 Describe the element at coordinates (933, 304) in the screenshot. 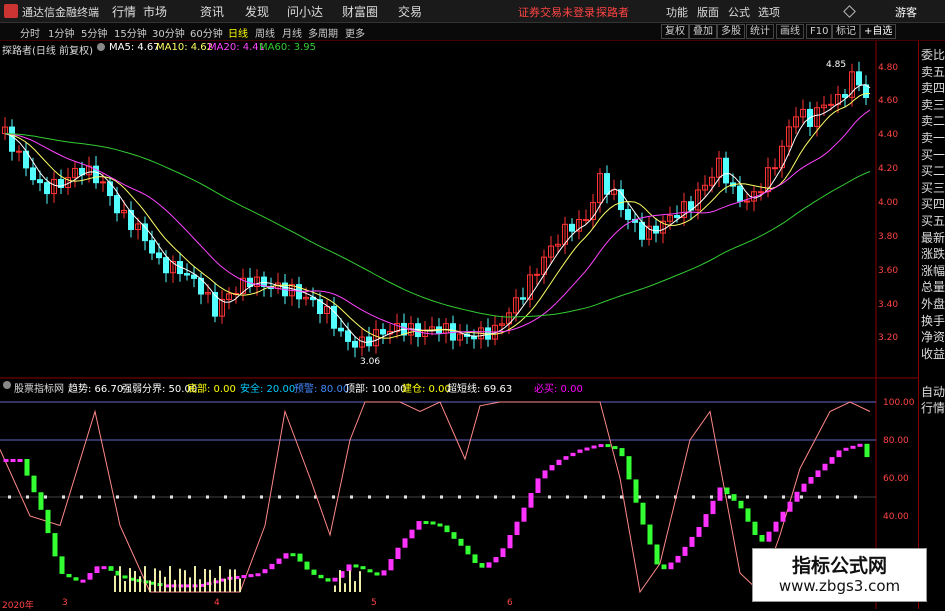

I see `quote-field-label: 外盘` at that location.